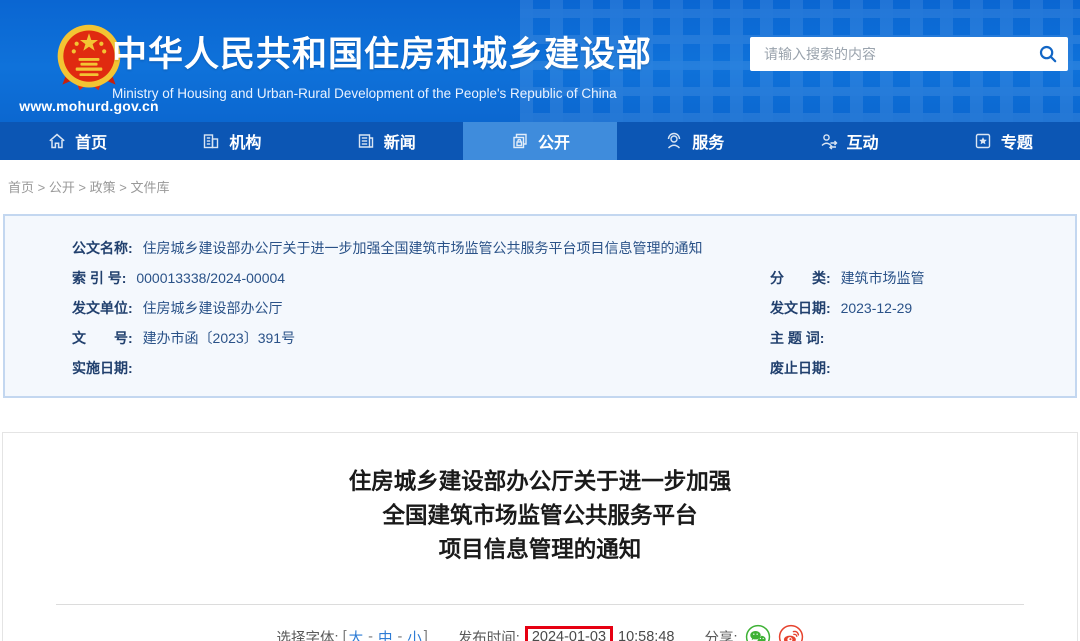 The height and width of the screenshot is (641, 1080). I want to click on index-label: 索 引 号:, so click(99, 278).